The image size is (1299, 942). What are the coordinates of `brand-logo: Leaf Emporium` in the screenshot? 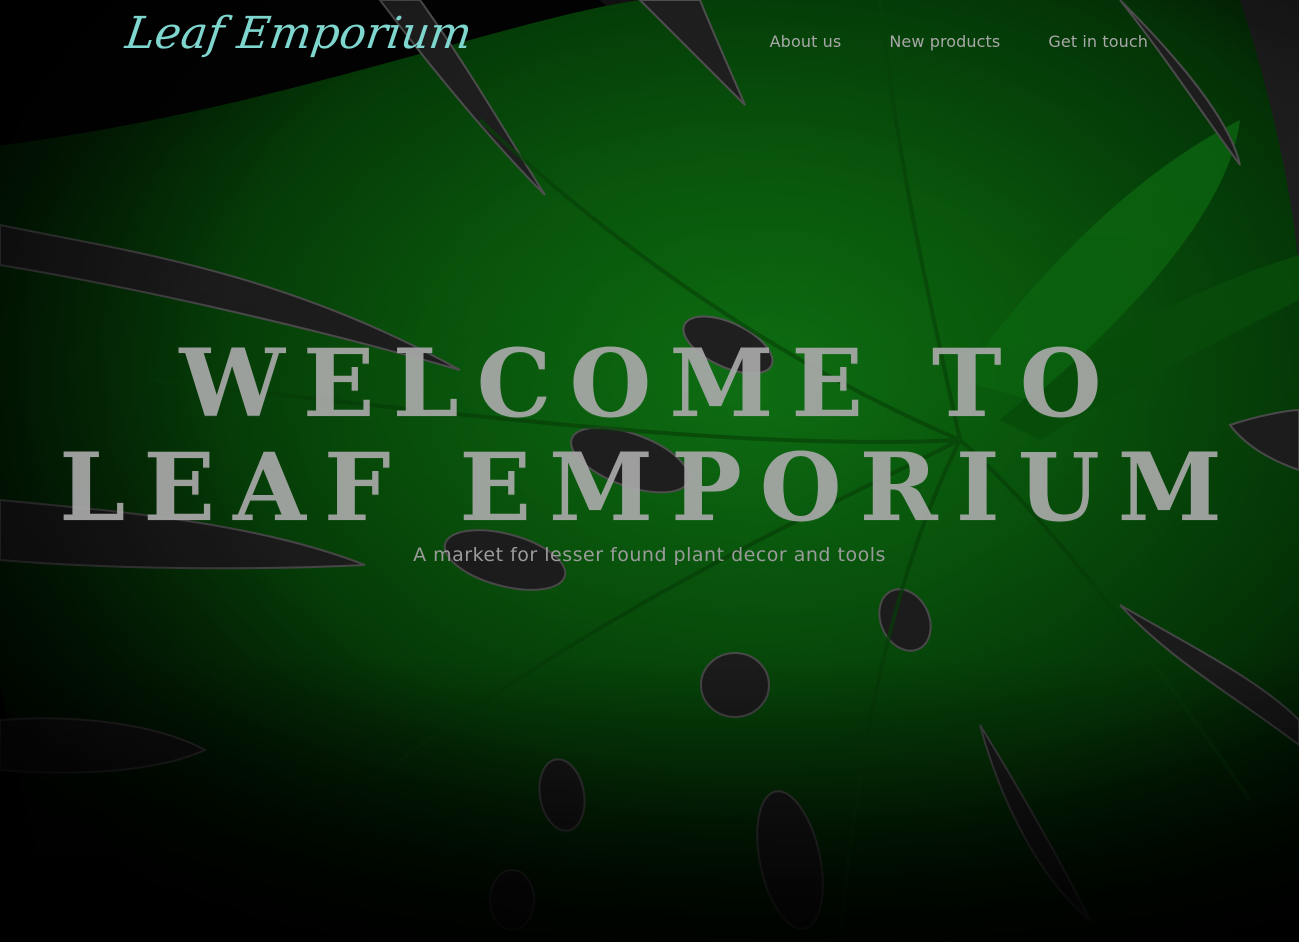 It's located at (298, 33).